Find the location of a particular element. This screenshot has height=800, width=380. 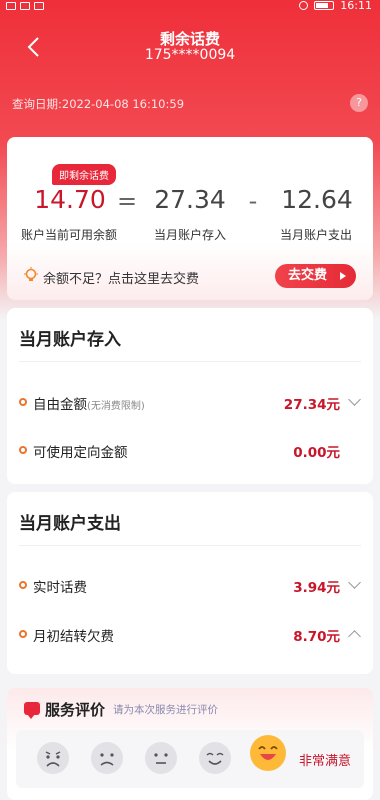

phone-number: 175****0094 is located at coordinates (190, 55).